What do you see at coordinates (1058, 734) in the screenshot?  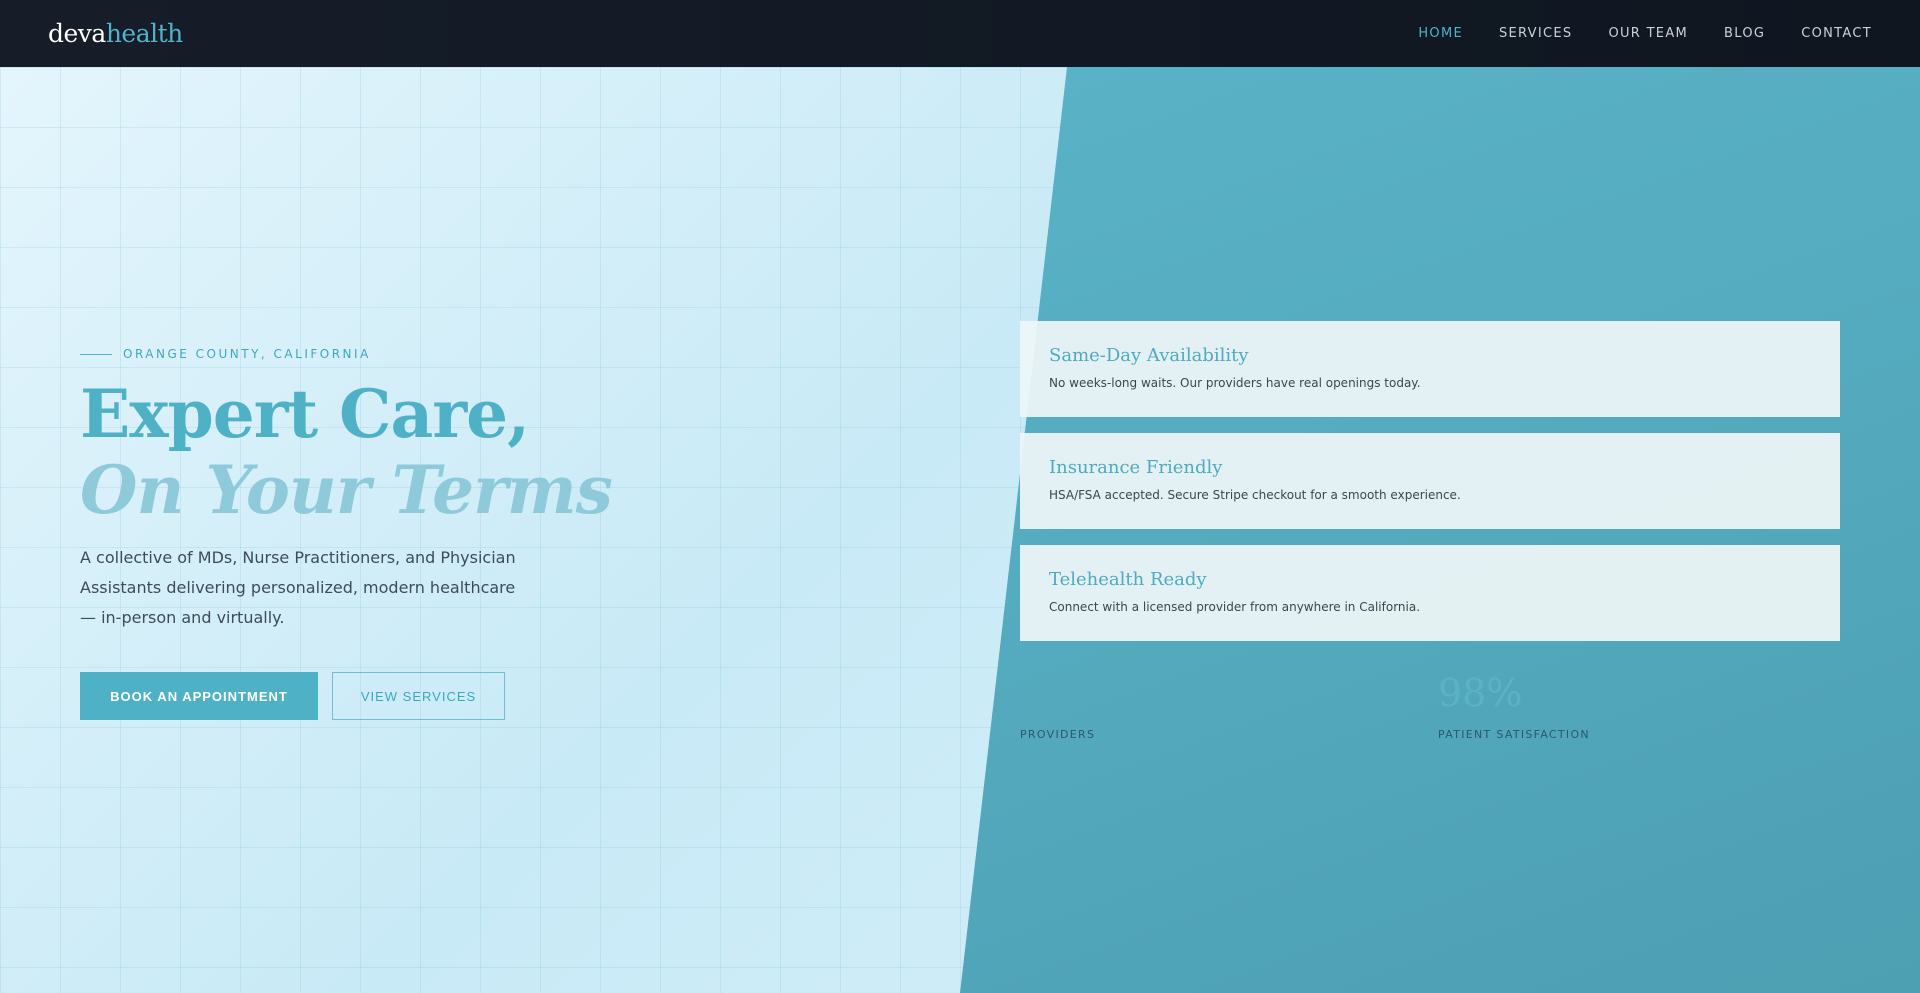 I see `stat-providers-label: PROVIDERS` at bounding box center [1058, 734].